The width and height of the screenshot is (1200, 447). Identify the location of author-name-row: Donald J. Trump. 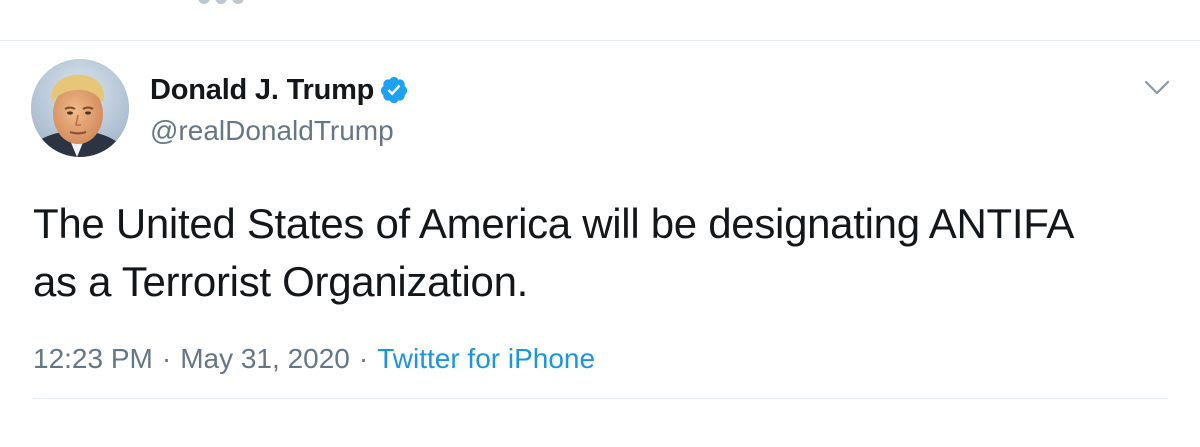
(279, 90).